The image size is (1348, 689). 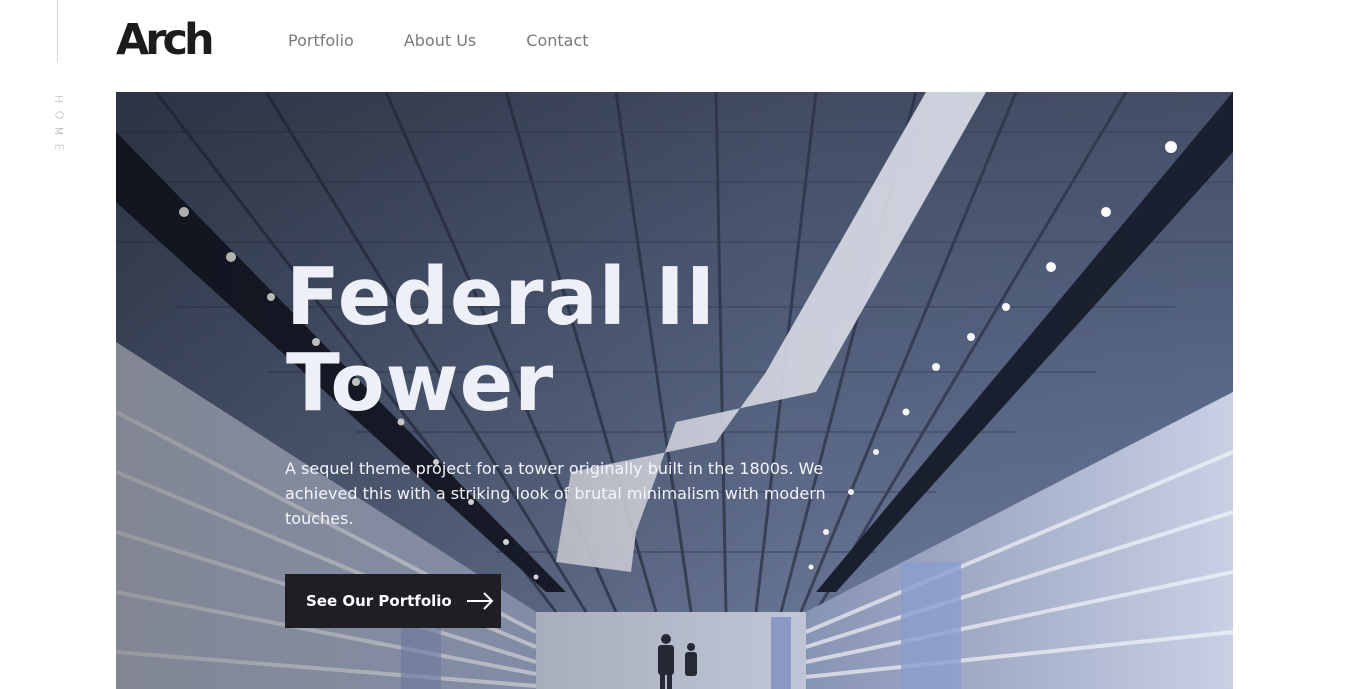 What do you see at coordinates (58, 99) in the screenshot?
I see `section-indicator-letter: H` at bounding box center [58, 99].